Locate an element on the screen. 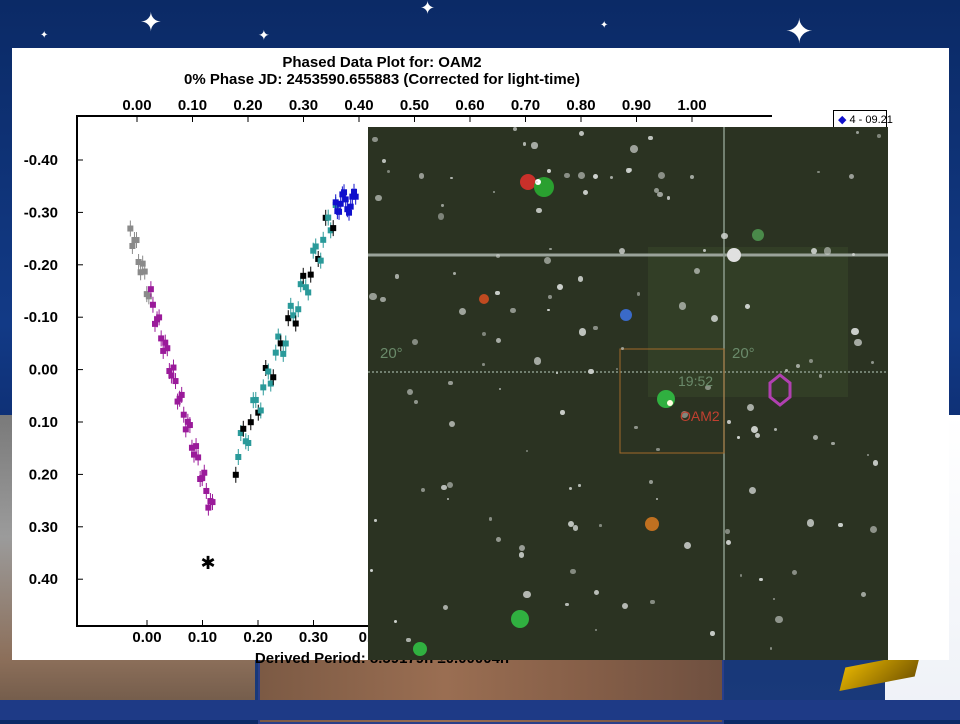  y-tick-label: -0.10 is located at coordinates (41, 317).